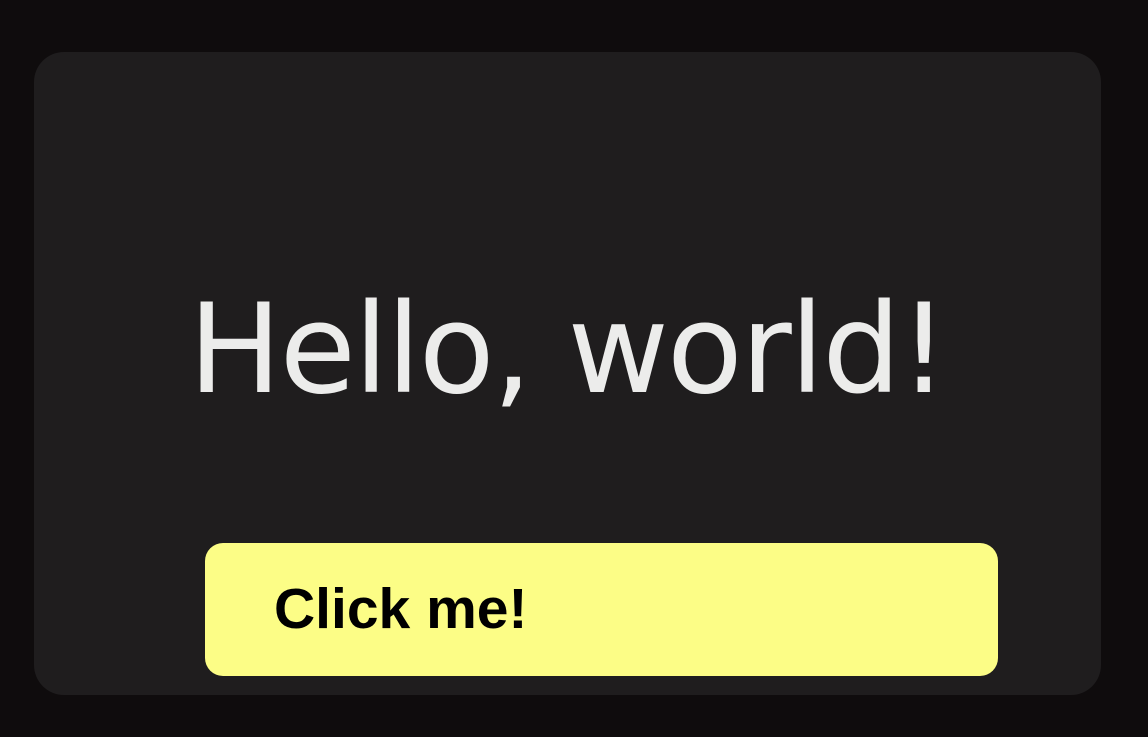 This screenshot has width=1148, height=737. What do you see at coordinates (568, 350) in the screenshot?
I see `hello-heading: Hello, world!` at bounding box center [568, 350].